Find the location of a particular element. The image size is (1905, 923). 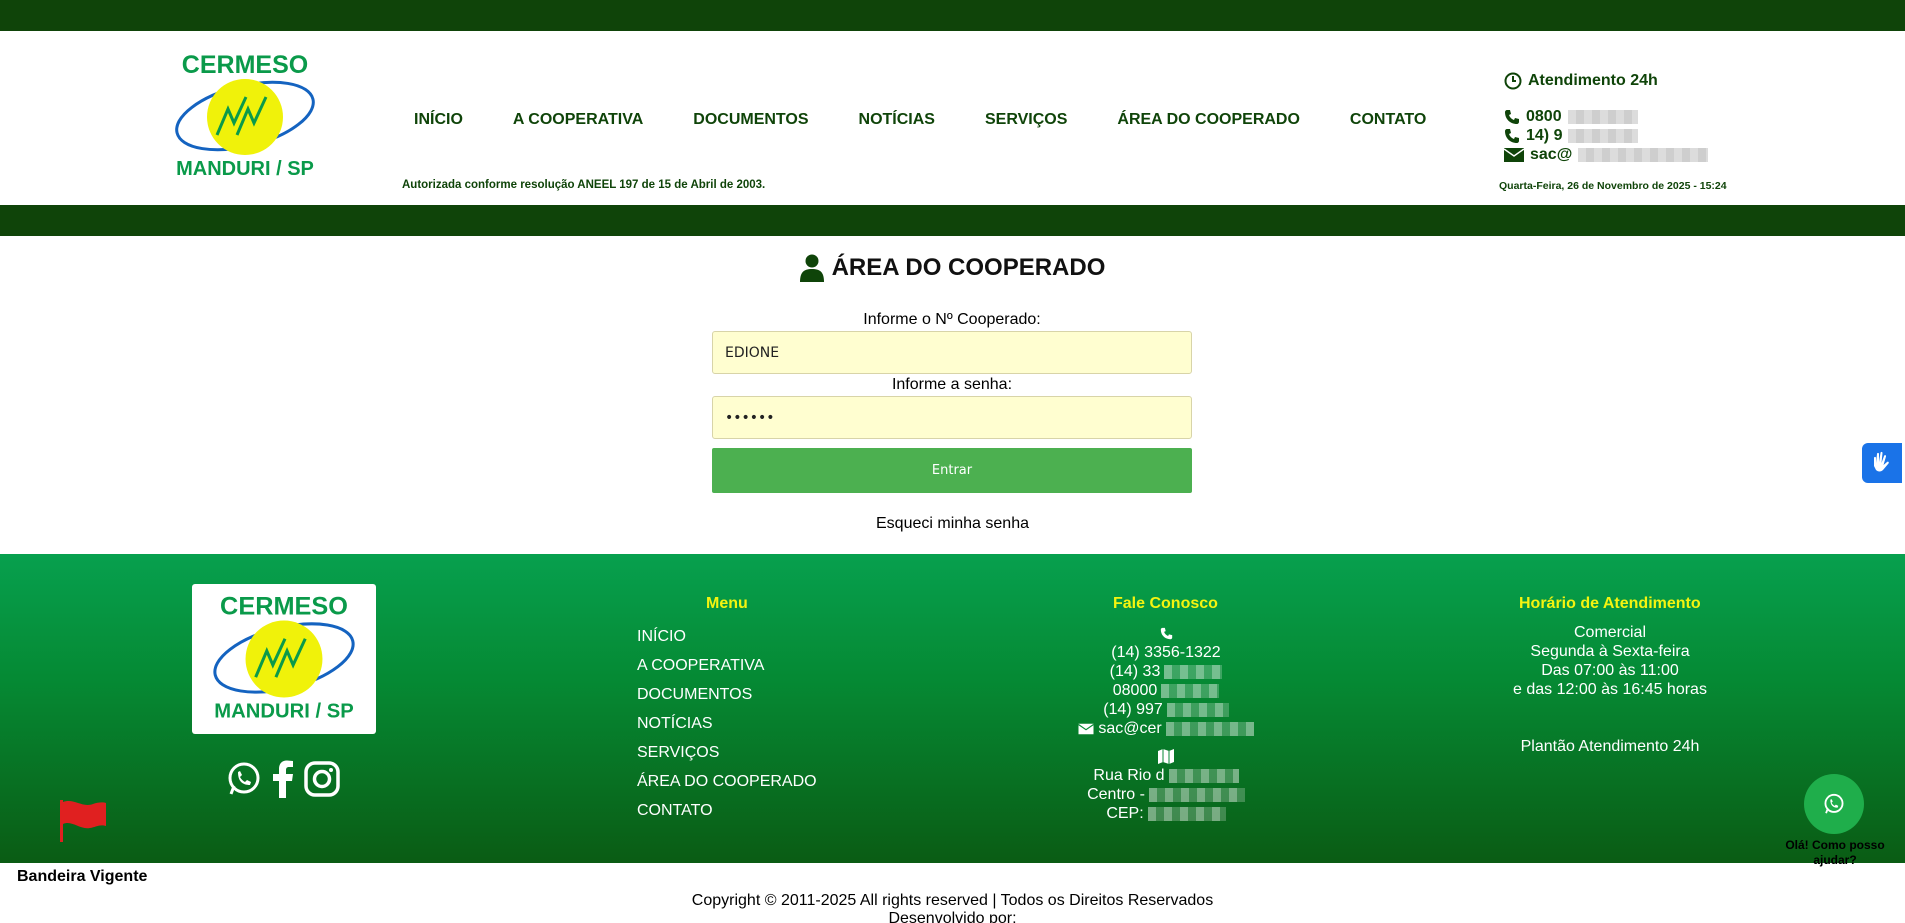

phone-icon-row is located at coordinates (1166, 633).